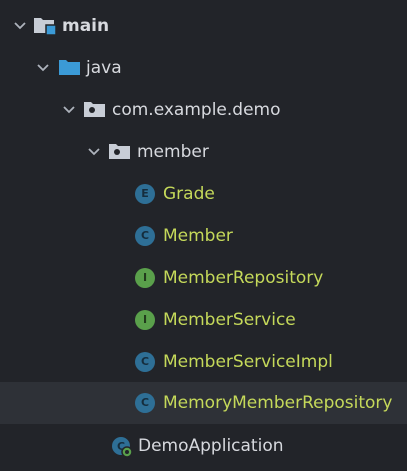  I want to click on source-folder-icon, so click(69, 67).